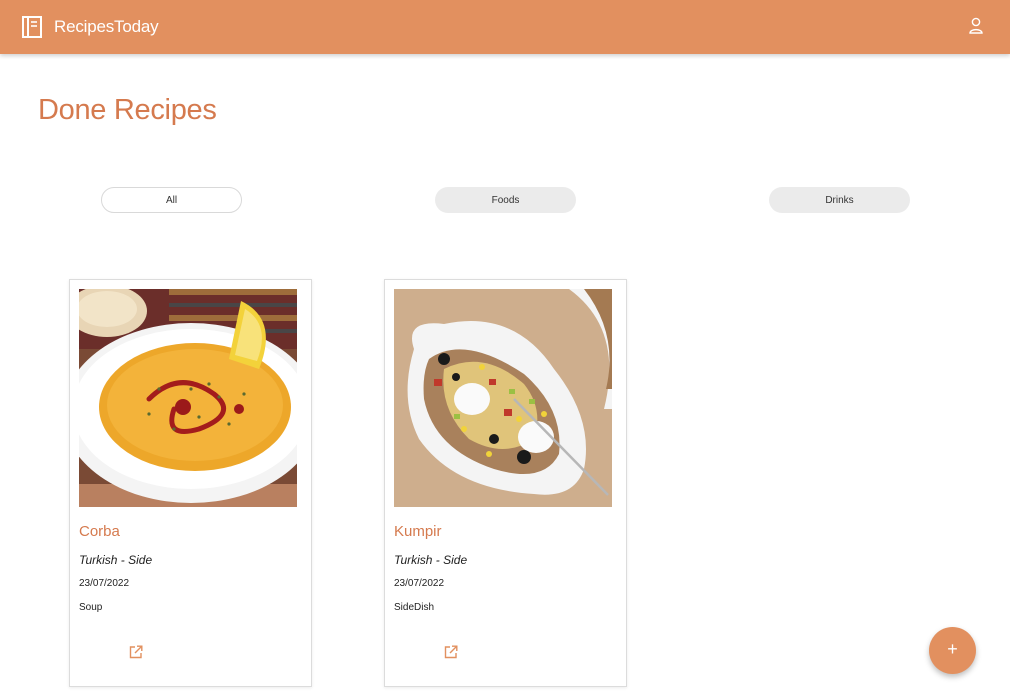 This screenshot has width=1010, height=698. What do you see at coordinates (106, 26) in the screenshot?
I see `app-name: RecipesToday` at bounding box center [106, 26].